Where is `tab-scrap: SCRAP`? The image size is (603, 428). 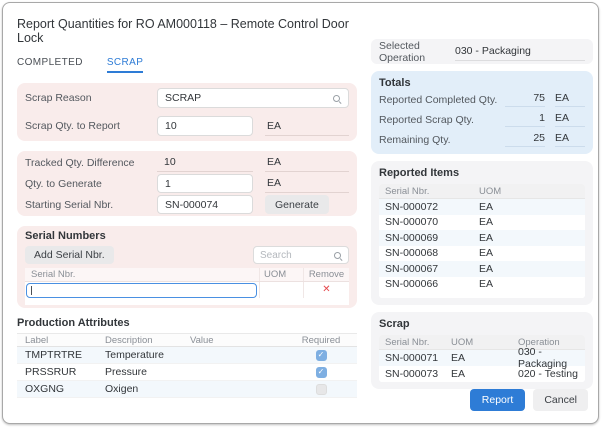 tab-scrap: SCRAP is located at coordinates (125, 65).